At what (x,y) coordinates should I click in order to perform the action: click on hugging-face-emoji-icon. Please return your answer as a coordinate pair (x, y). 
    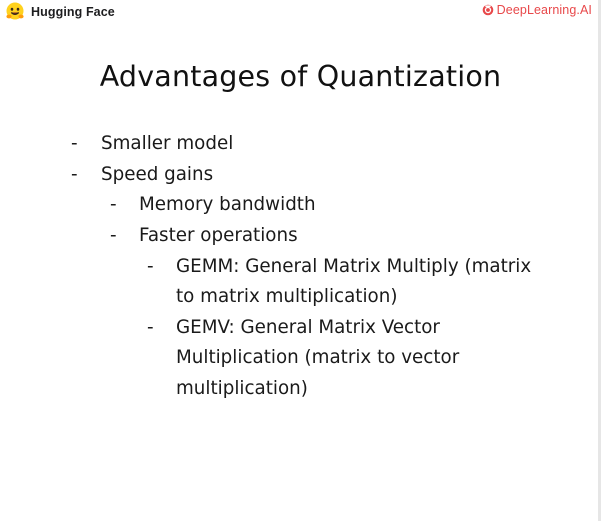
    Looking at the image, I should click on (15, 12).